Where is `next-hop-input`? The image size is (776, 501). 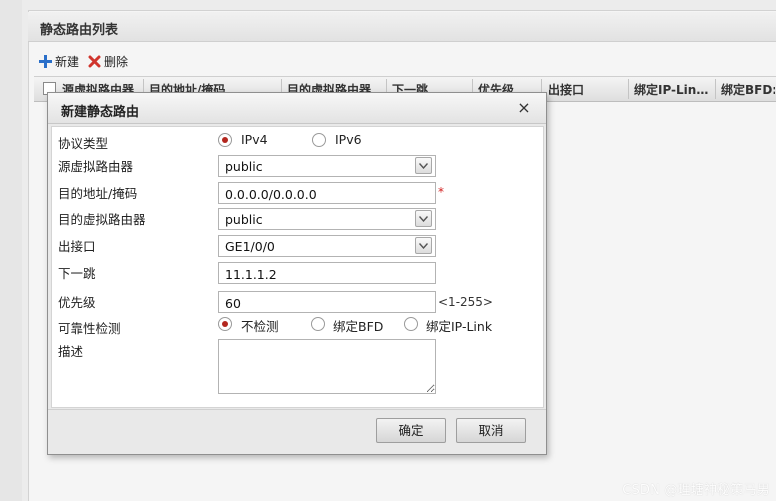
next-hop-input is located at coordinates (327, 273).